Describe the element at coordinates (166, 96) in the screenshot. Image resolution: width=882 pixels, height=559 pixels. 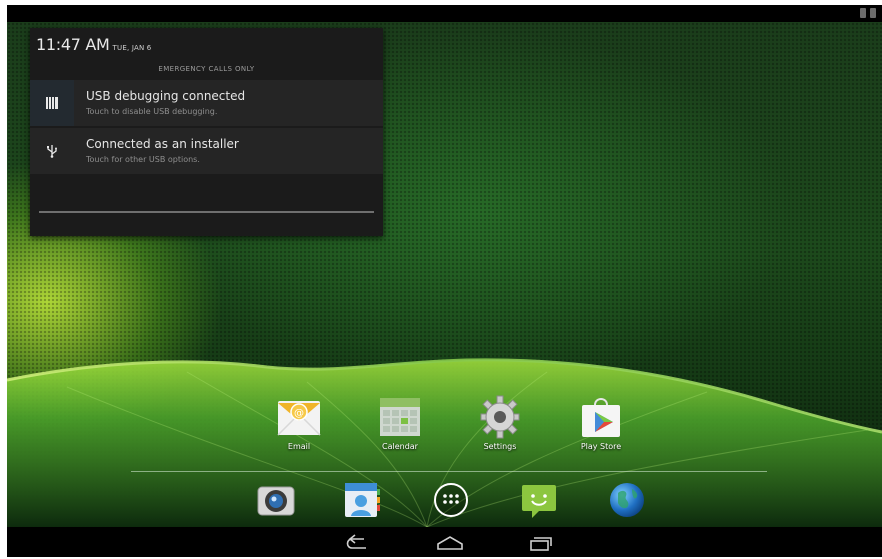
I see `notification-title: USB debugging connected` at that location.